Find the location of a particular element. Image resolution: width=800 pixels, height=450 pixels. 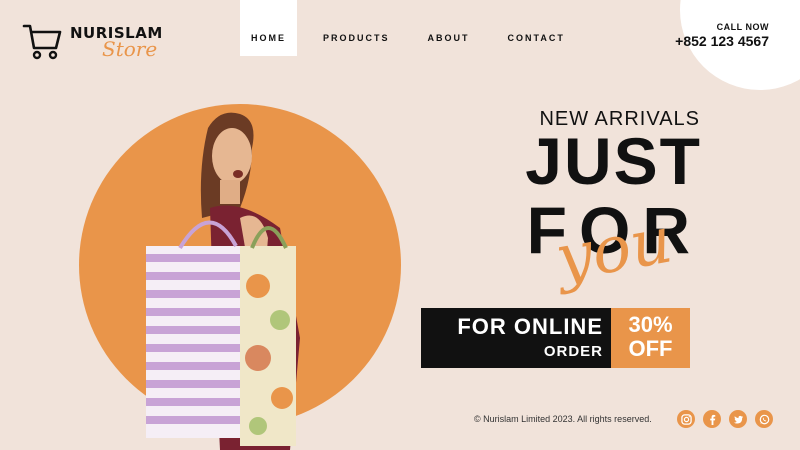

promo-line1: FOR ONLINE is located at coordinates (530, 326).